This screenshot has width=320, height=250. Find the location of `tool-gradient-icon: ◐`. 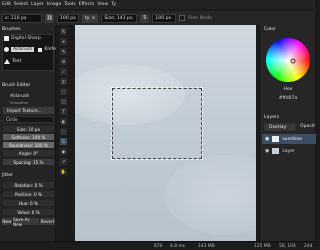

tool-gradient-icon: ◐ is located at coordinates (63, 121).